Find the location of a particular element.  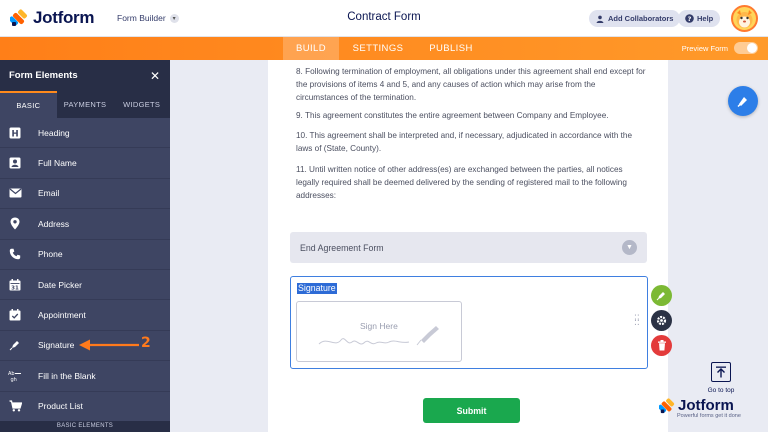

element-label: Email is located at coordinates (49, 193).